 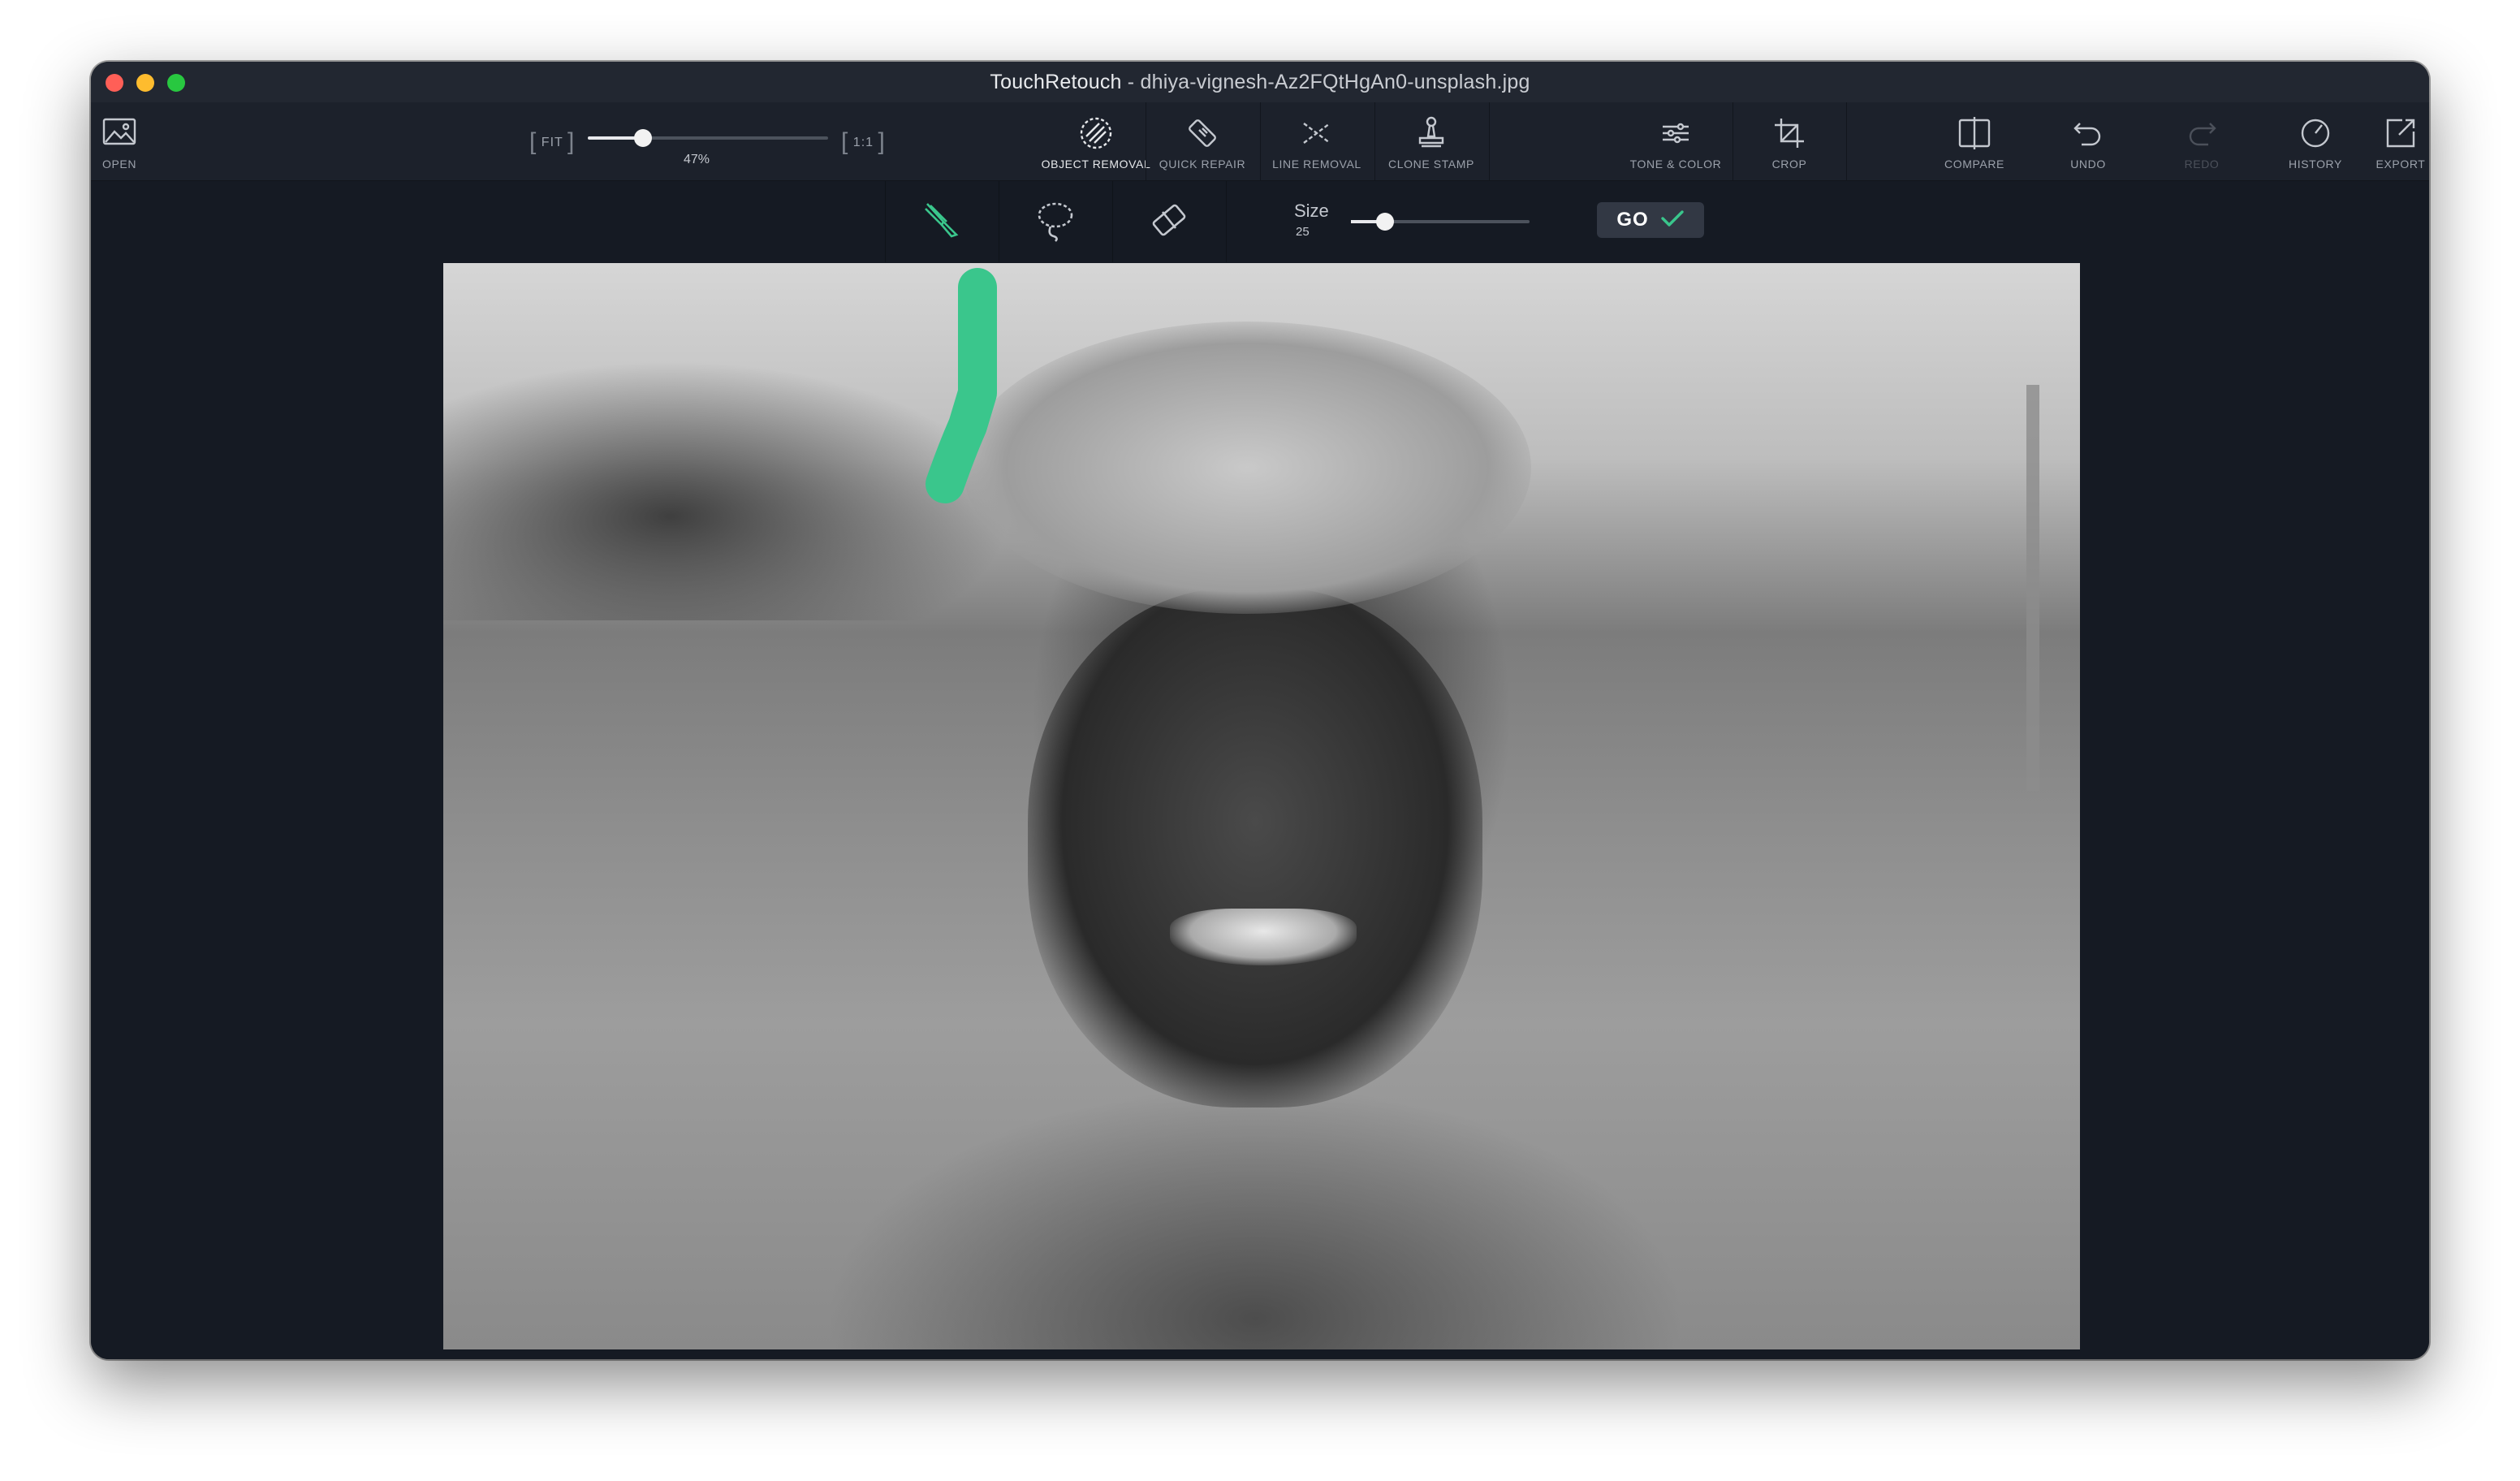 I want to click on history-button: HISTORY, so click(x=2315, y=141).